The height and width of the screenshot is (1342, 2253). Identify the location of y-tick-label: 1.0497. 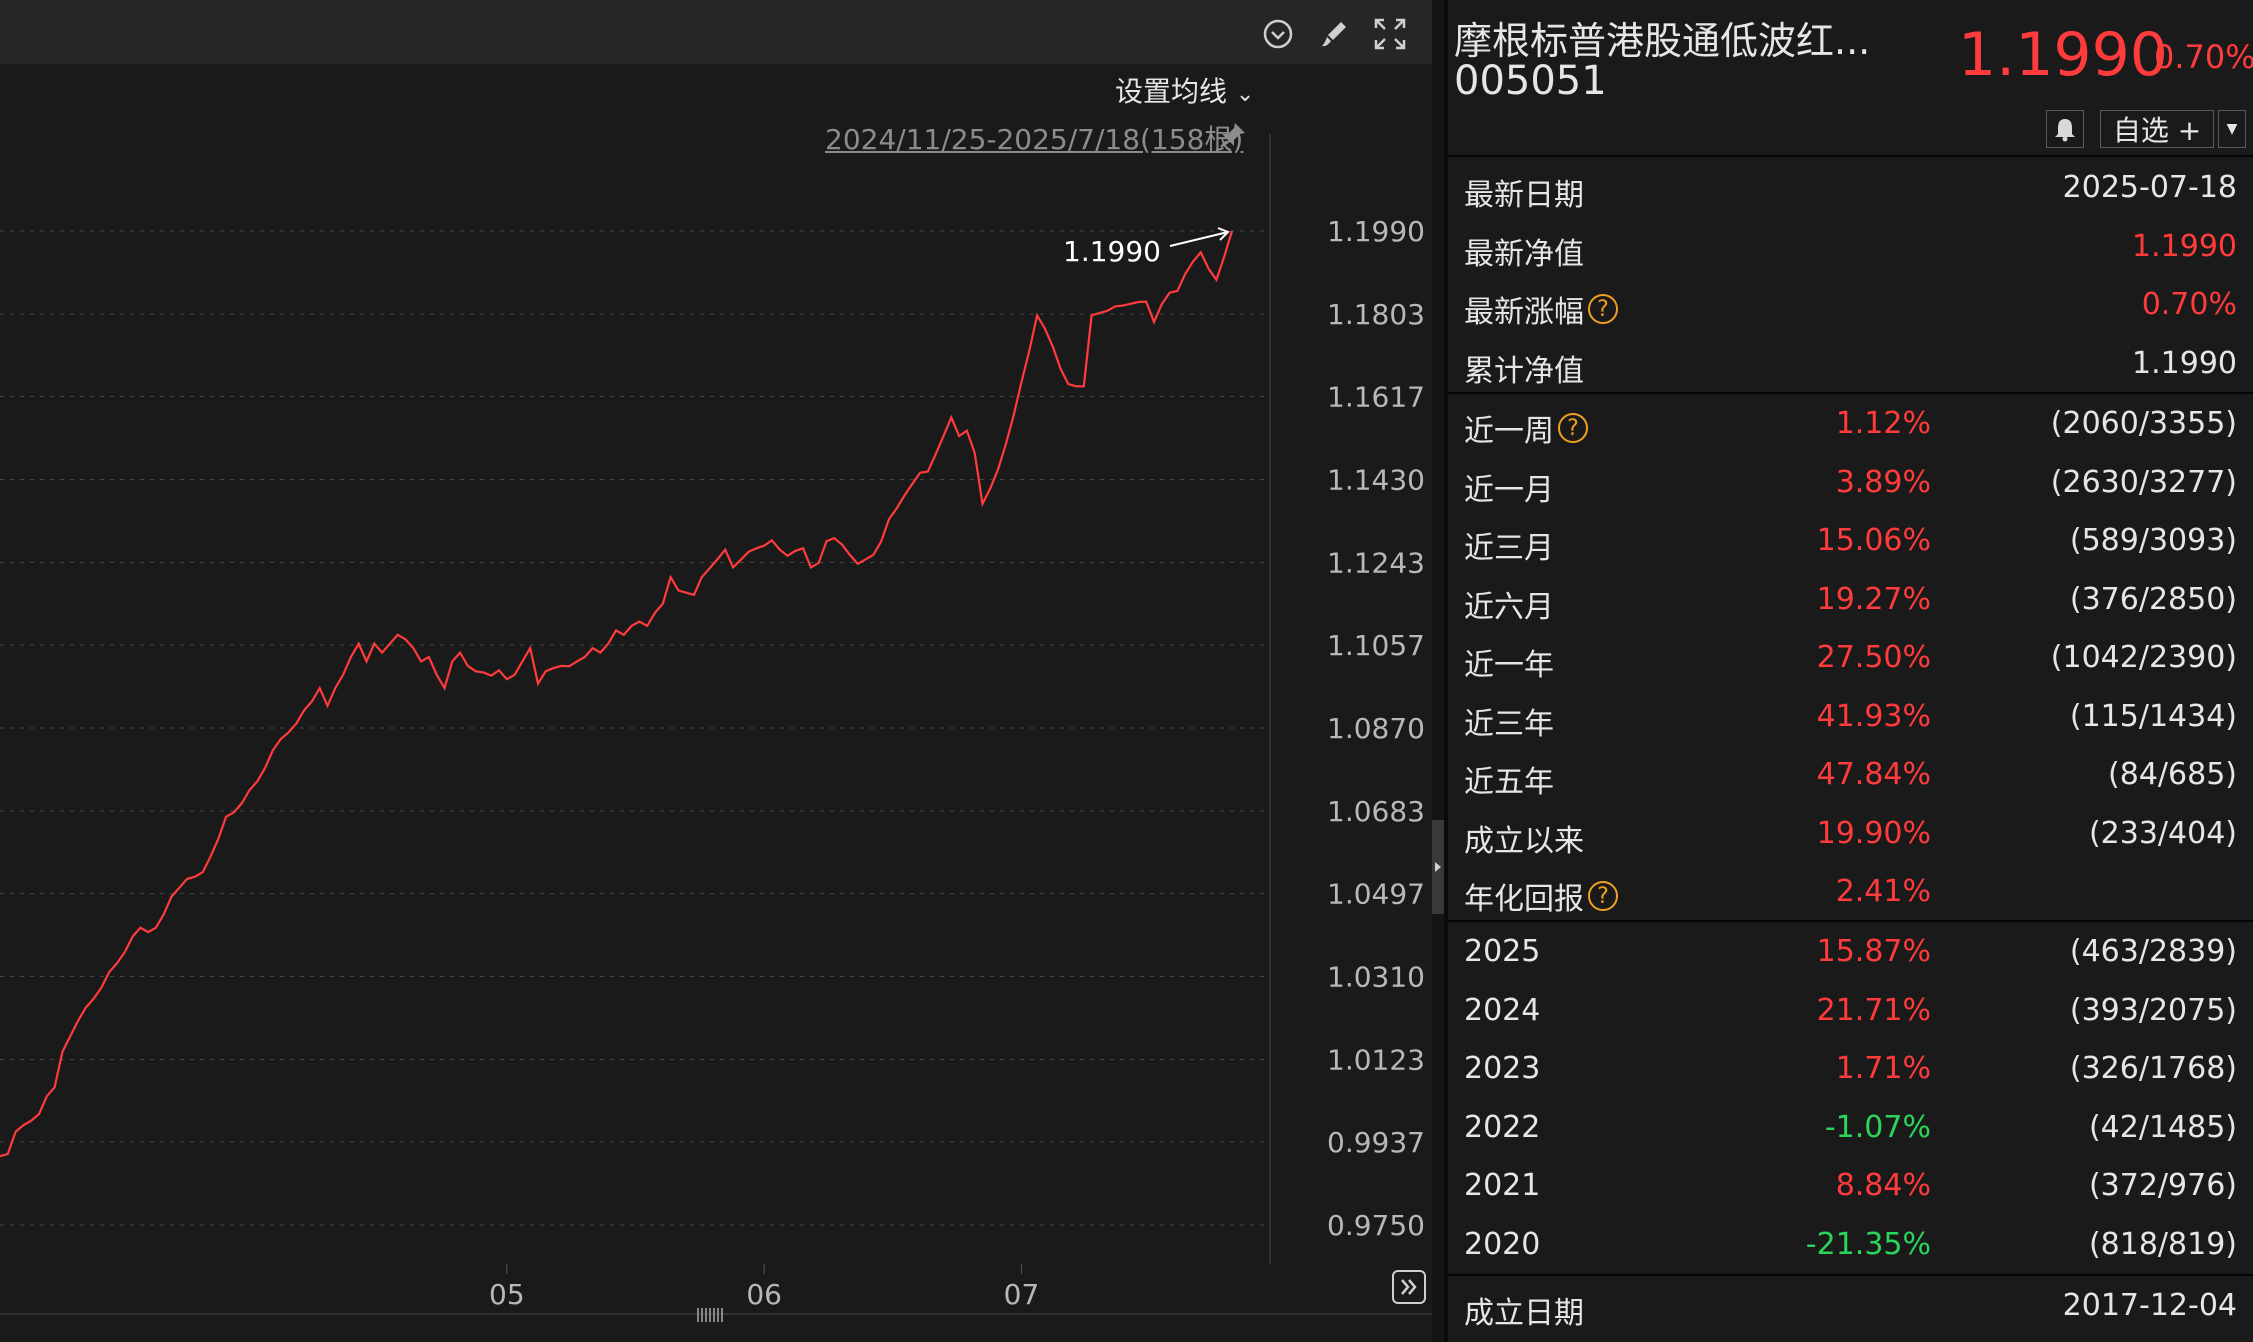
(1376, 894).